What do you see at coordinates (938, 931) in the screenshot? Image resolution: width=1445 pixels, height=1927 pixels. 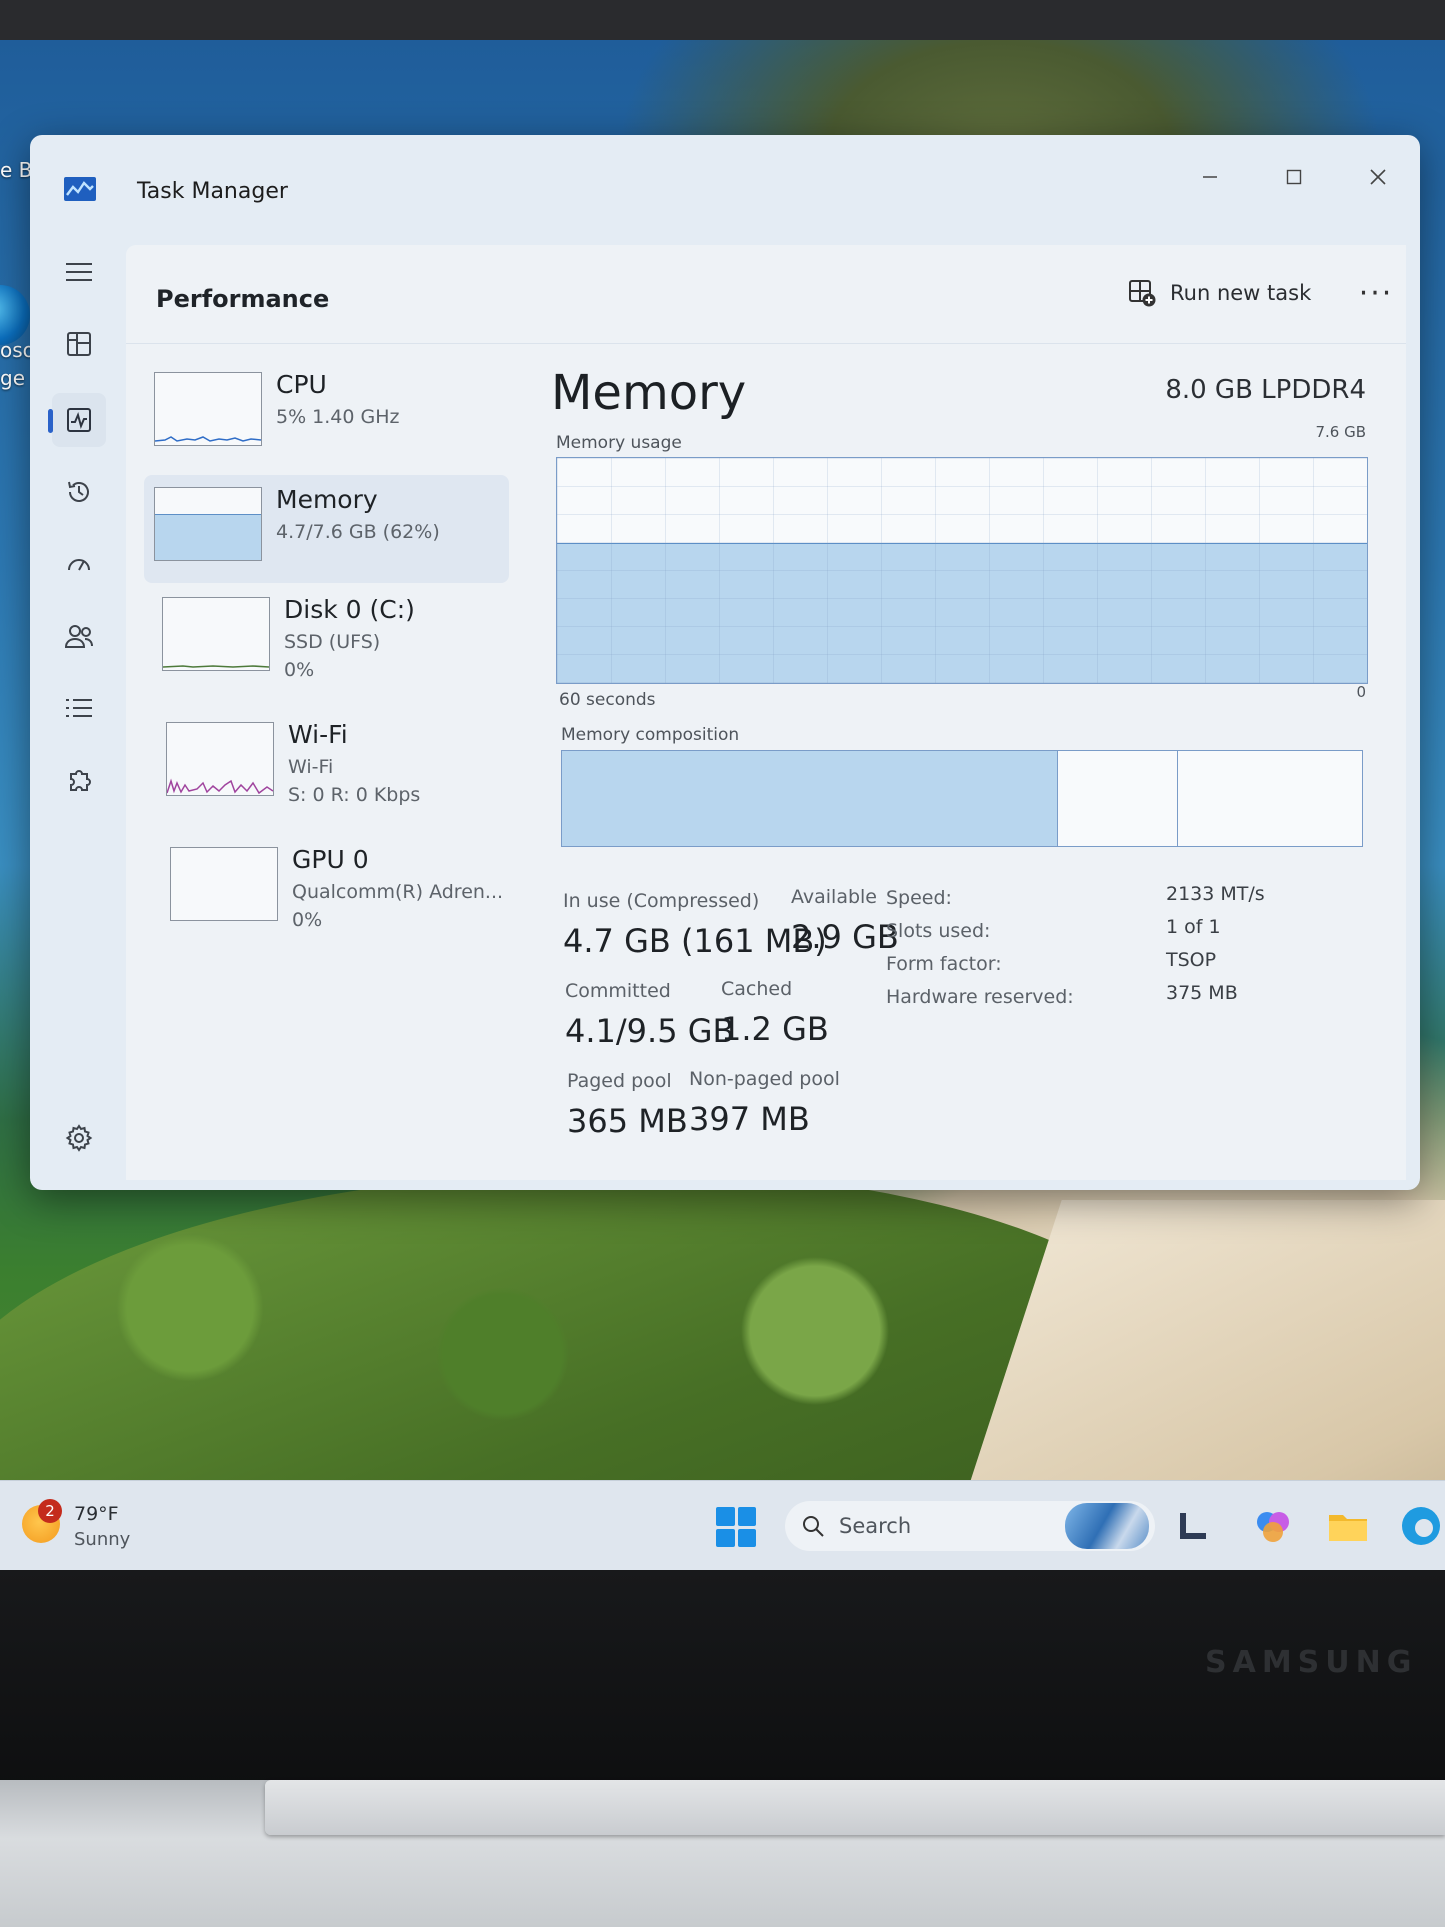 I see `spec-key-slots: Slots used:` at bounding box center [938, 931].